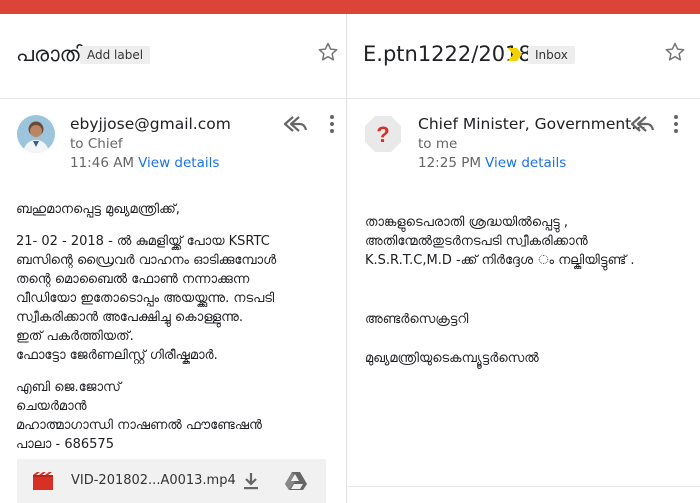 This screenshot has width=700, height=503. Describe the element at coordinates (96, 144) in the screenshot. I see `recipient-summary: to Chief` at that location.